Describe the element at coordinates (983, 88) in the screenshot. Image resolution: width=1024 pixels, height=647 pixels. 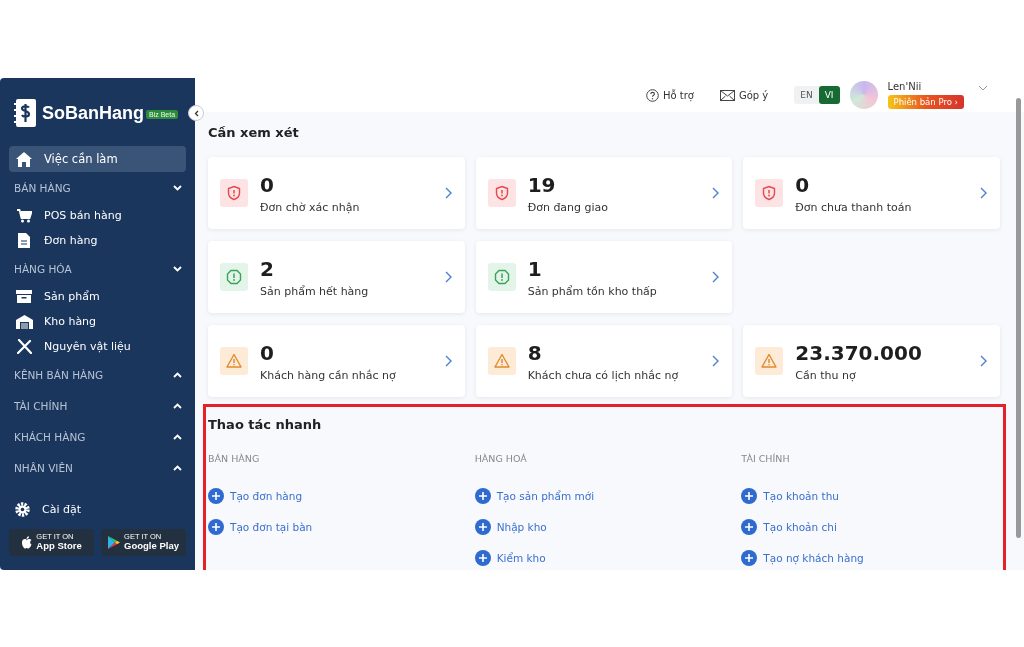
I see `dropdown-chevron-icon` at that location.